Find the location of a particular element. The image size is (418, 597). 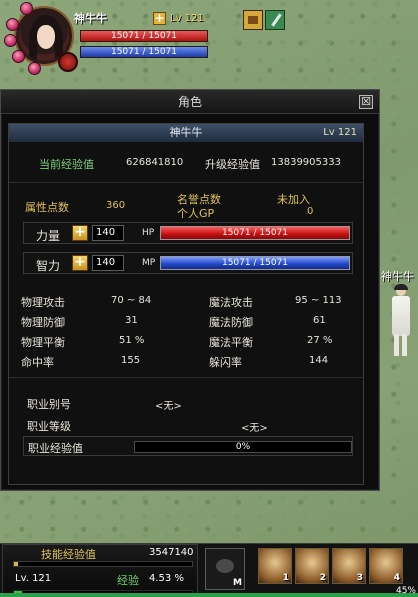

job-alias-label: 职业别号 is located at coordinates (49, 404).